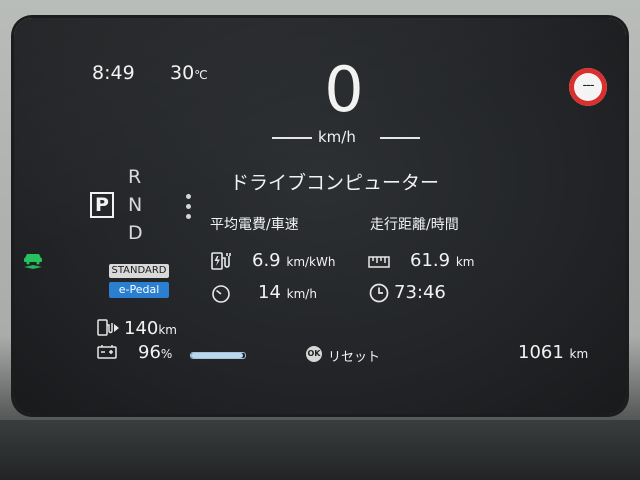  What do you see at coordinates (292, 138) in the screenshot?
I see `speed-divider-left` at bounding box center [292, 138].